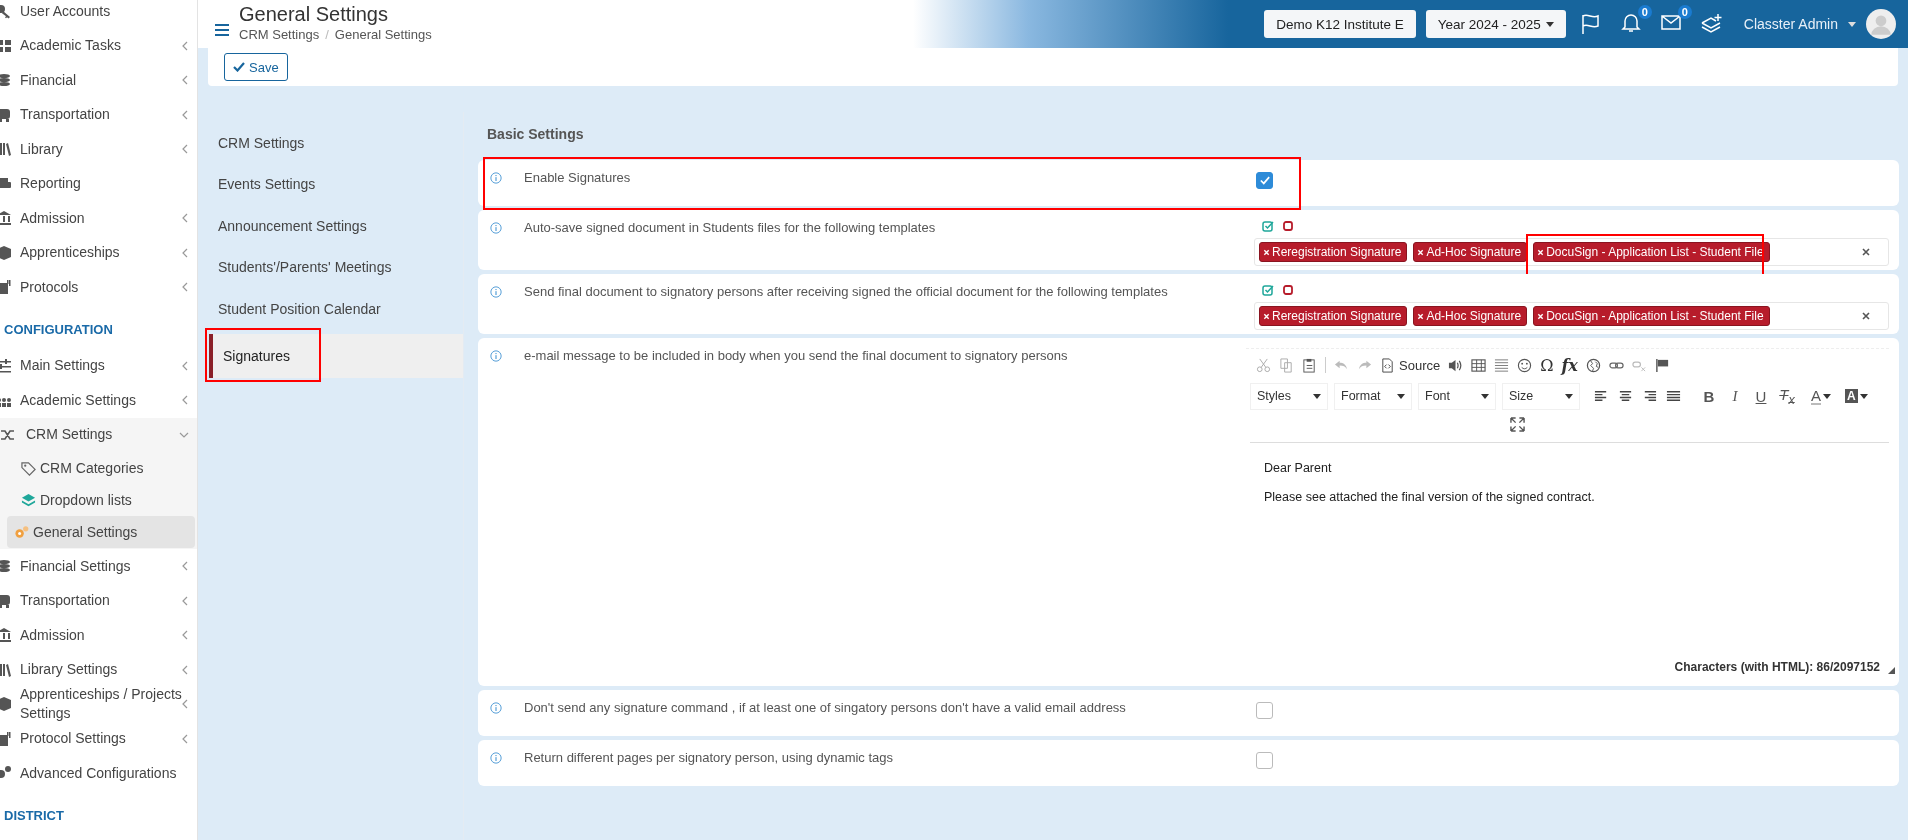 This screenshot has height=840, width=1908. I want to click on settings-menu-item: Students'/Parents' Meetings, so click(336, 267).